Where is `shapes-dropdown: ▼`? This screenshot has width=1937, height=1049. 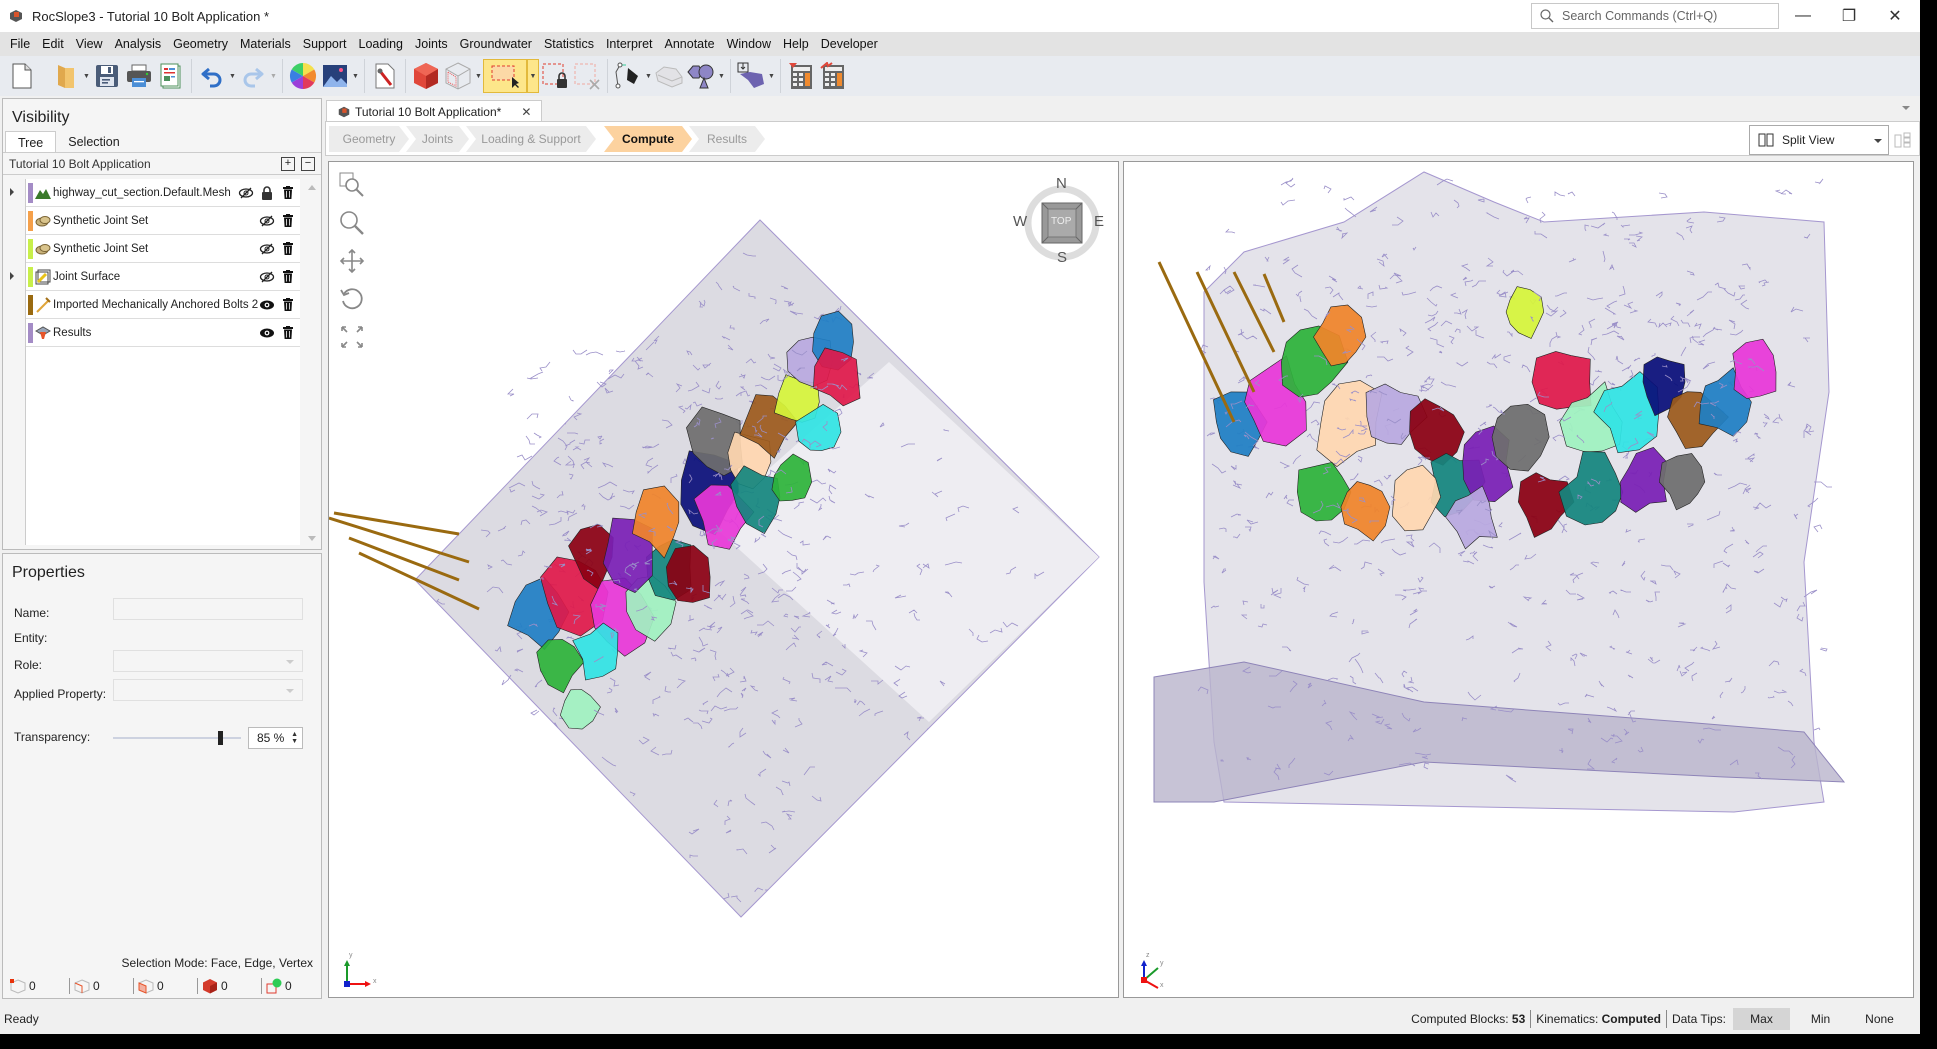
shapes-dropdown: ▼ is located at coordinates (721, 76).